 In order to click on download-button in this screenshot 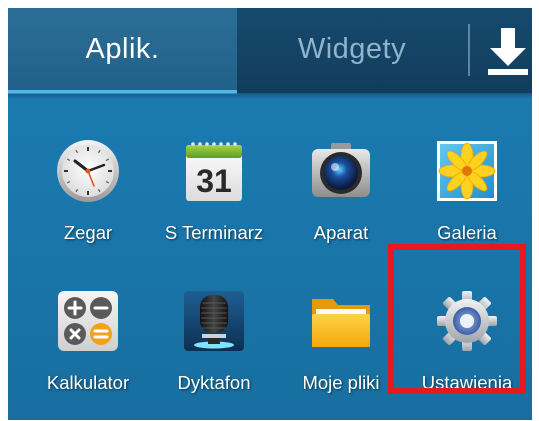, I will do `click(508, 51)`.